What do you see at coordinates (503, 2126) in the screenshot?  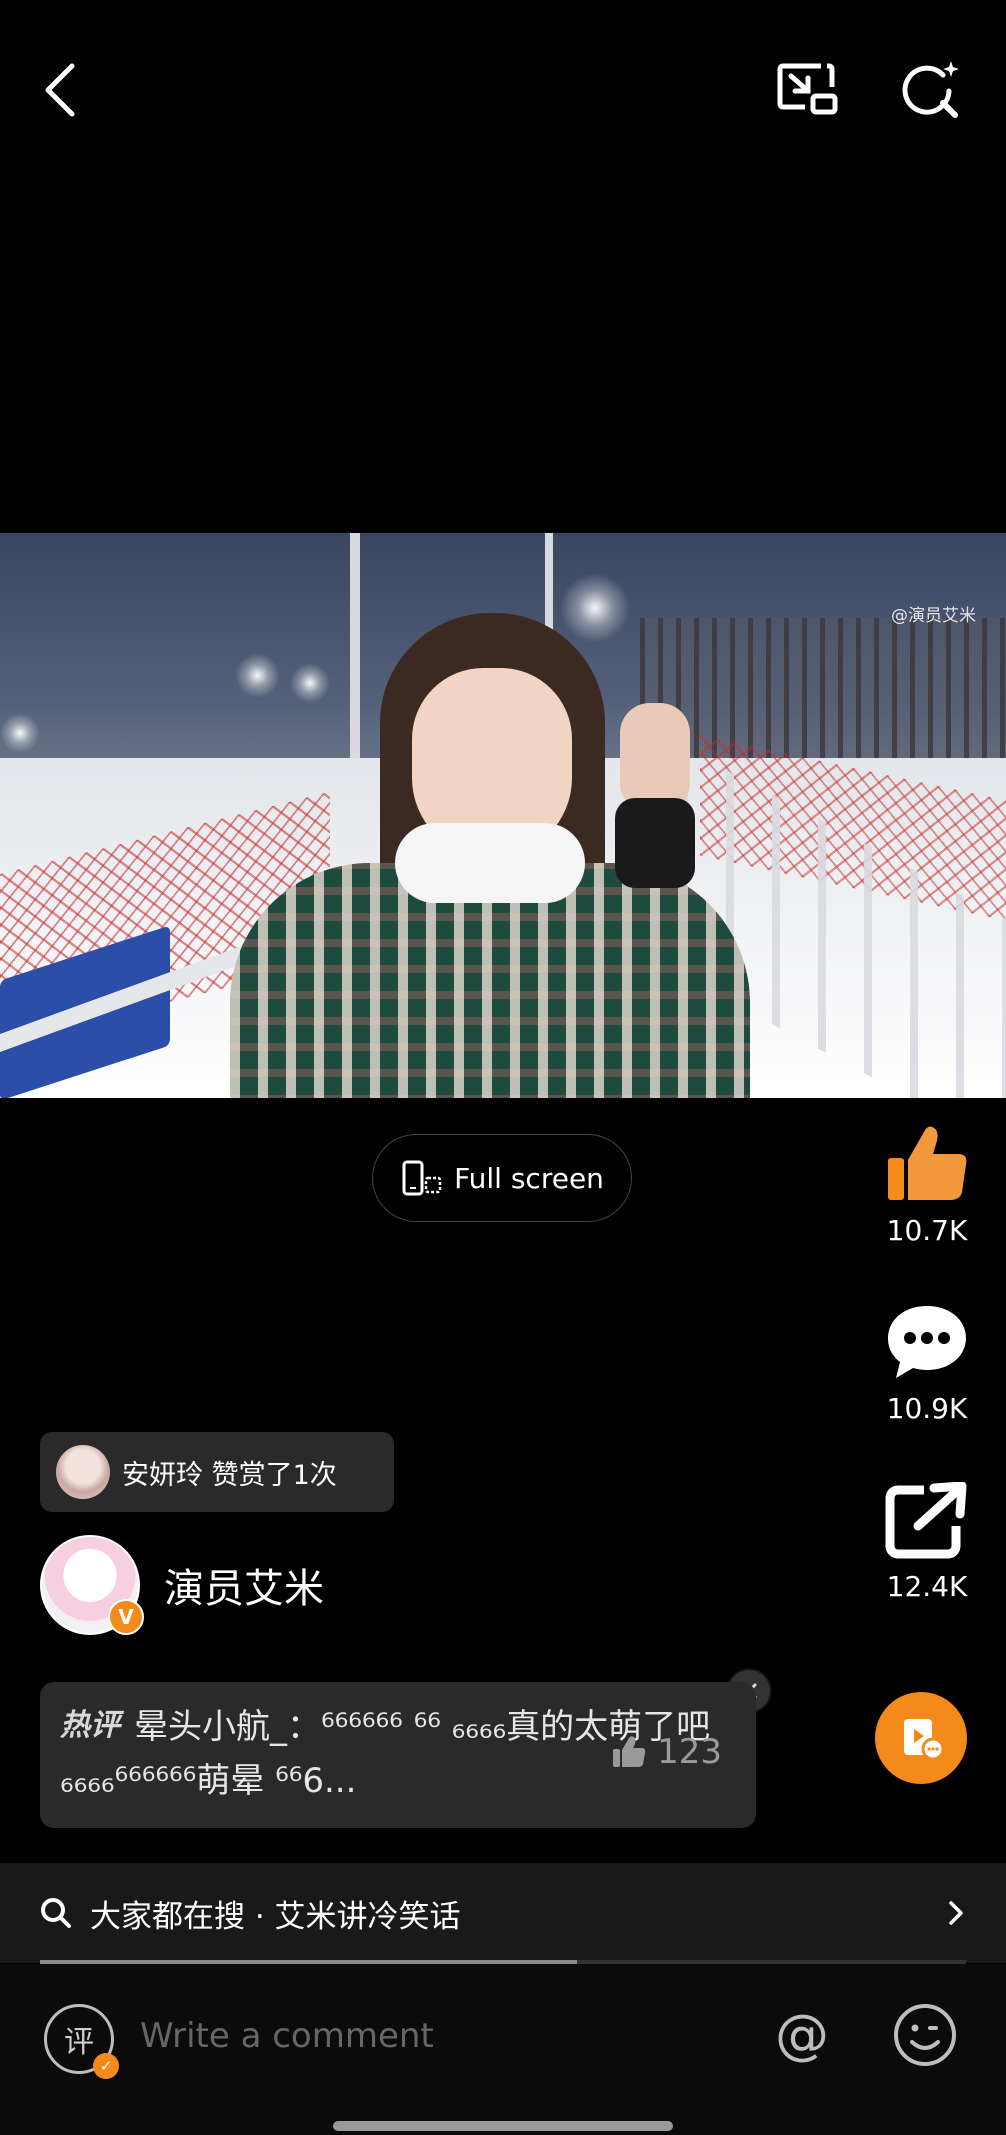 I see `home-indicator` at bounding box center [503, 2126].